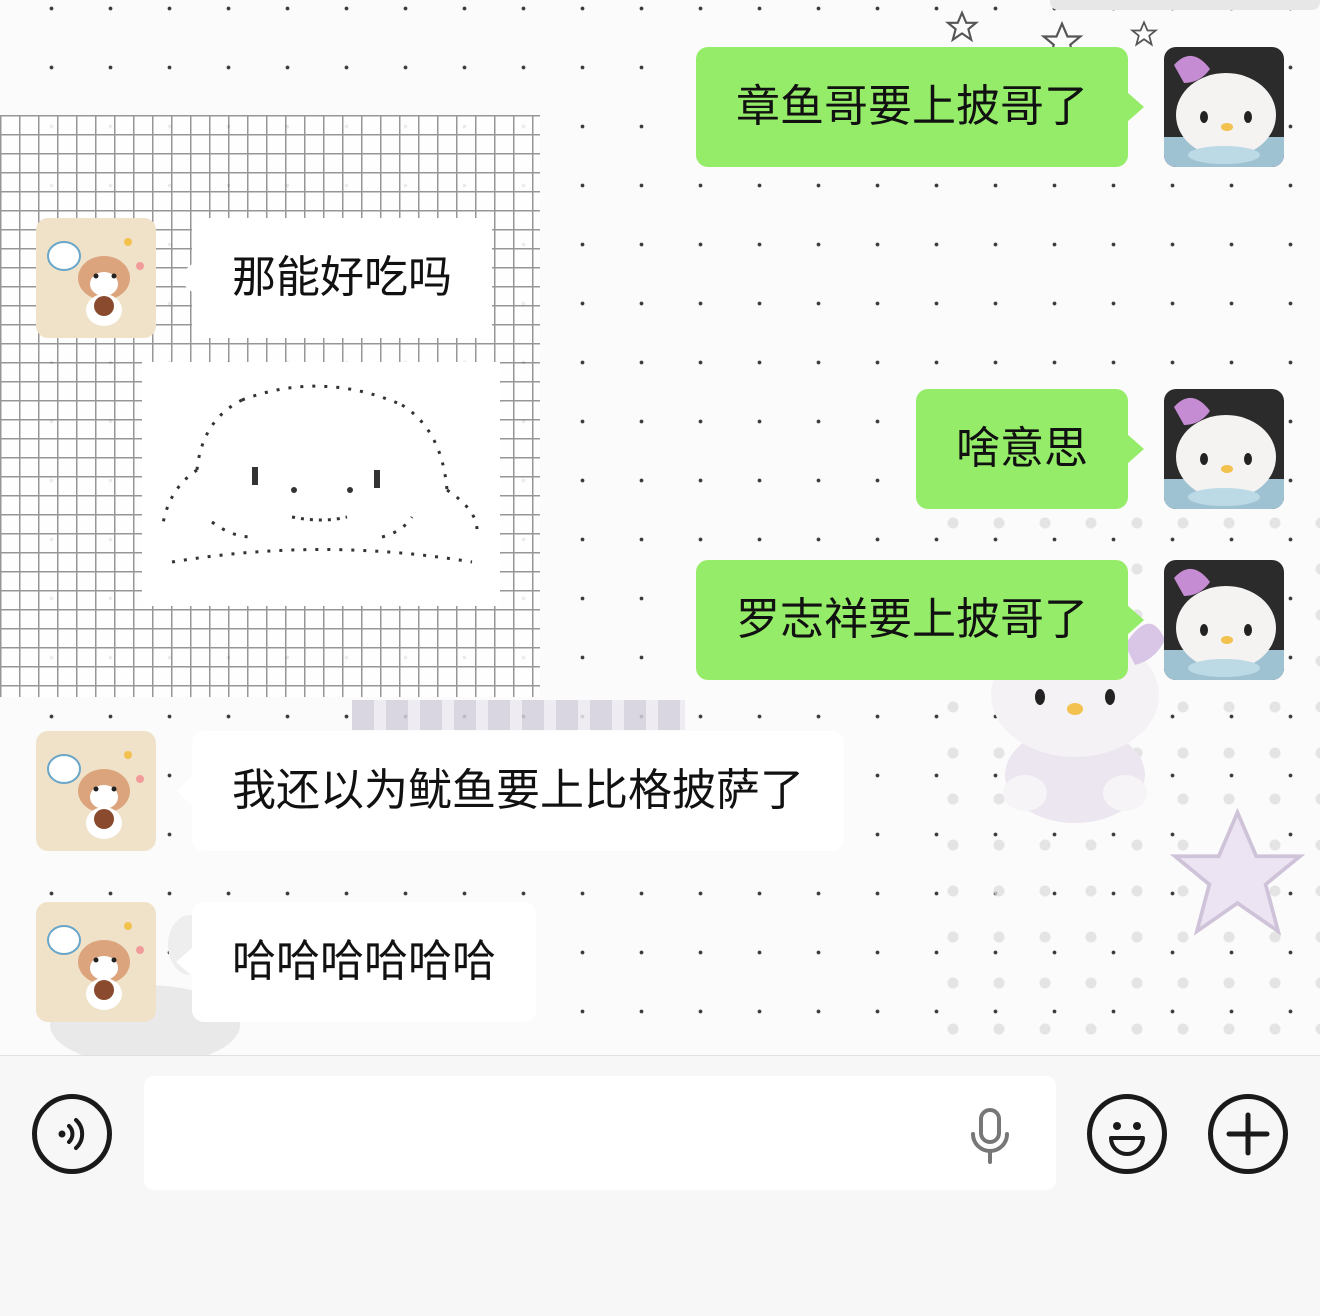 Image resolution: width=1320 pixels, height=1316 pixels. What do you see at coordinates (920, 620) in the screenshot?
I see `message-bubble-sent: 罗志祥要上披哥了` at bounding box center [920, 620].